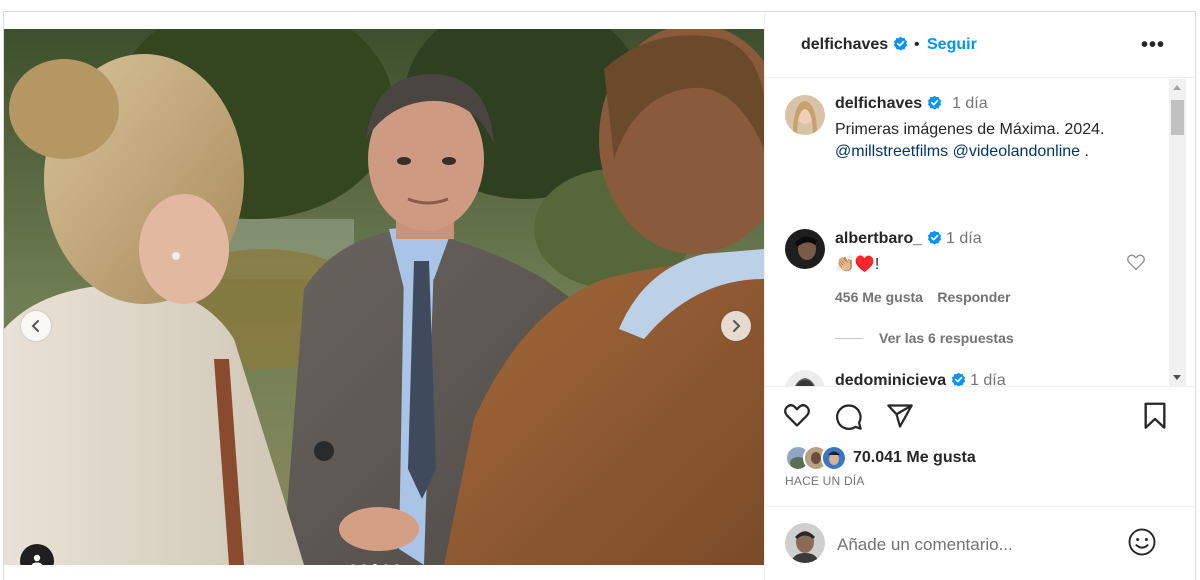 The width and height of the screenshot is (1200, 580). I want to click on caption-username: delfichaves, so click(878, 103).